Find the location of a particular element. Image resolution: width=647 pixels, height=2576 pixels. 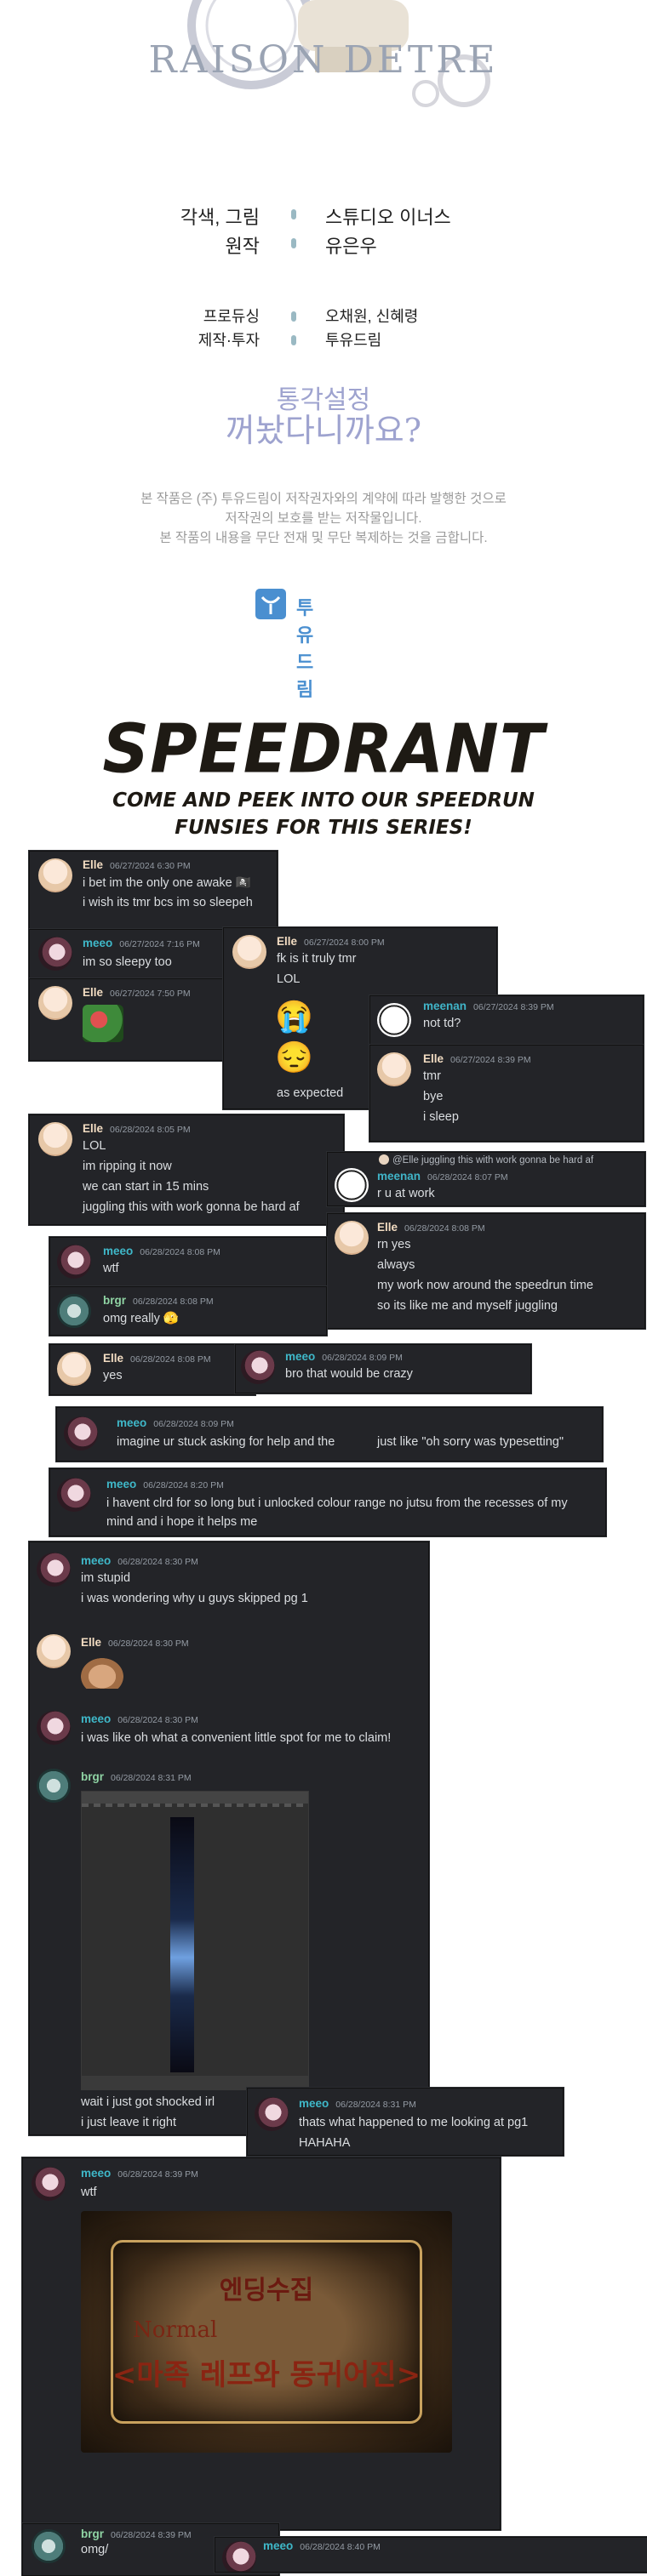

message-text: always is located at coordinates (396, 1265).